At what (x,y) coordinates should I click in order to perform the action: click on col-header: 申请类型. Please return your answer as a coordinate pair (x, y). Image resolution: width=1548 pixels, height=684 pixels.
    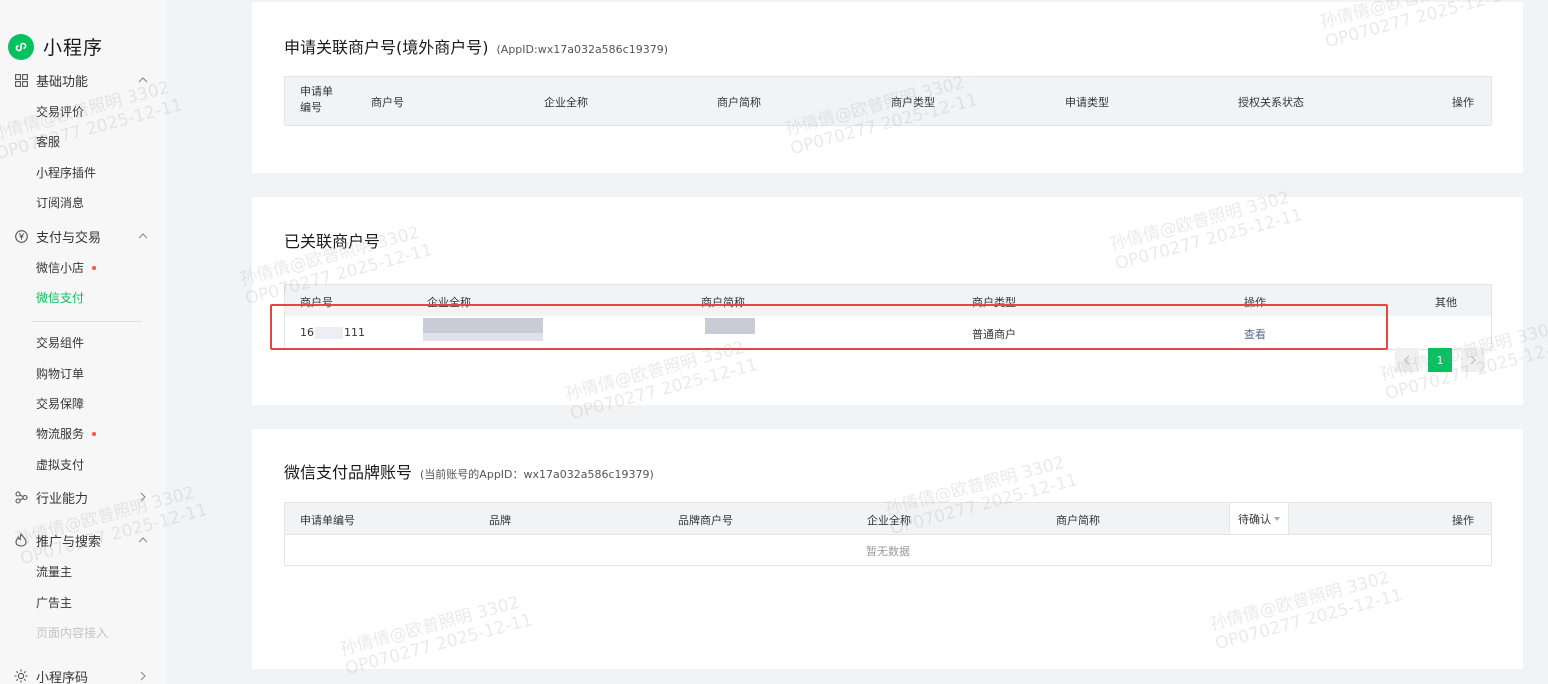
    Looking at the image, I should click on (1087, 102).